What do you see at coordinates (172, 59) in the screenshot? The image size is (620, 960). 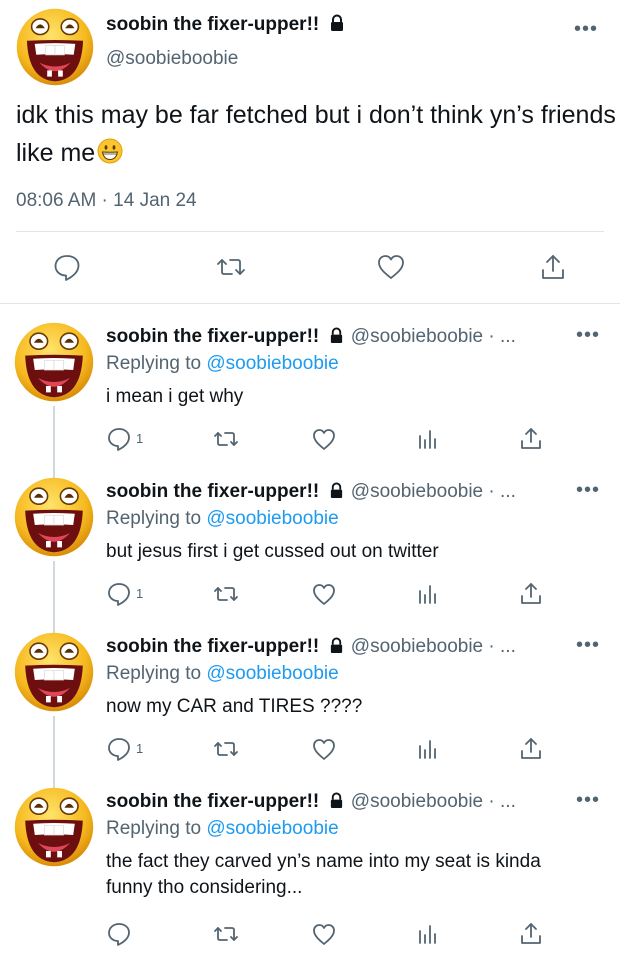 I see `handle: @soobieboobie` at bounding box center [172, 59].